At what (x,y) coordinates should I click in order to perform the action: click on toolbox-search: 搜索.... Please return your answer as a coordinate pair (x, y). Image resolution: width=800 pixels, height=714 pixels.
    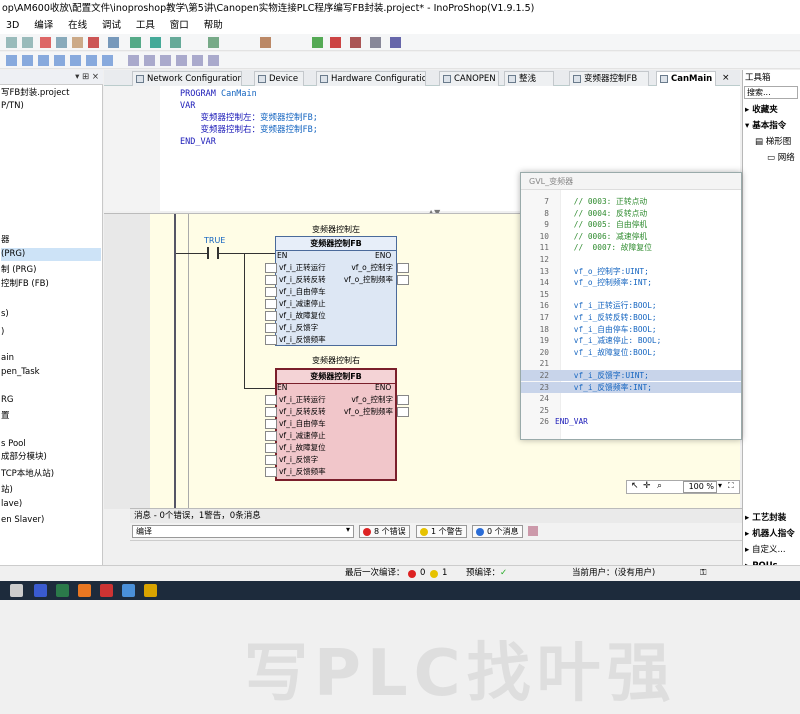
    Looking at the image, I should click on (771, 92).